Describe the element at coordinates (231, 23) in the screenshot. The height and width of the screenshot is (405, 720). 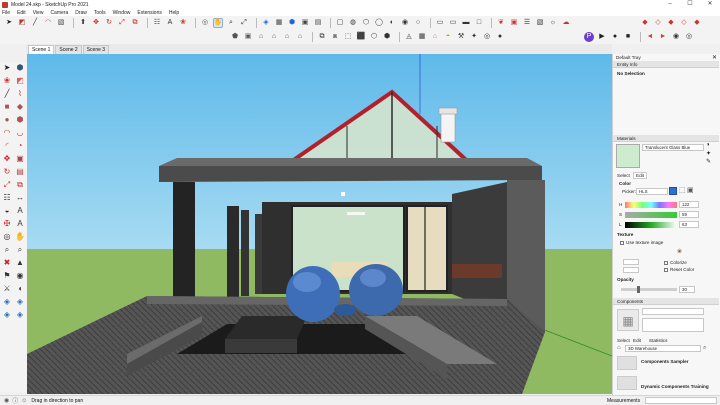
I see `zoom-tool-icon: ⌕` at that location.